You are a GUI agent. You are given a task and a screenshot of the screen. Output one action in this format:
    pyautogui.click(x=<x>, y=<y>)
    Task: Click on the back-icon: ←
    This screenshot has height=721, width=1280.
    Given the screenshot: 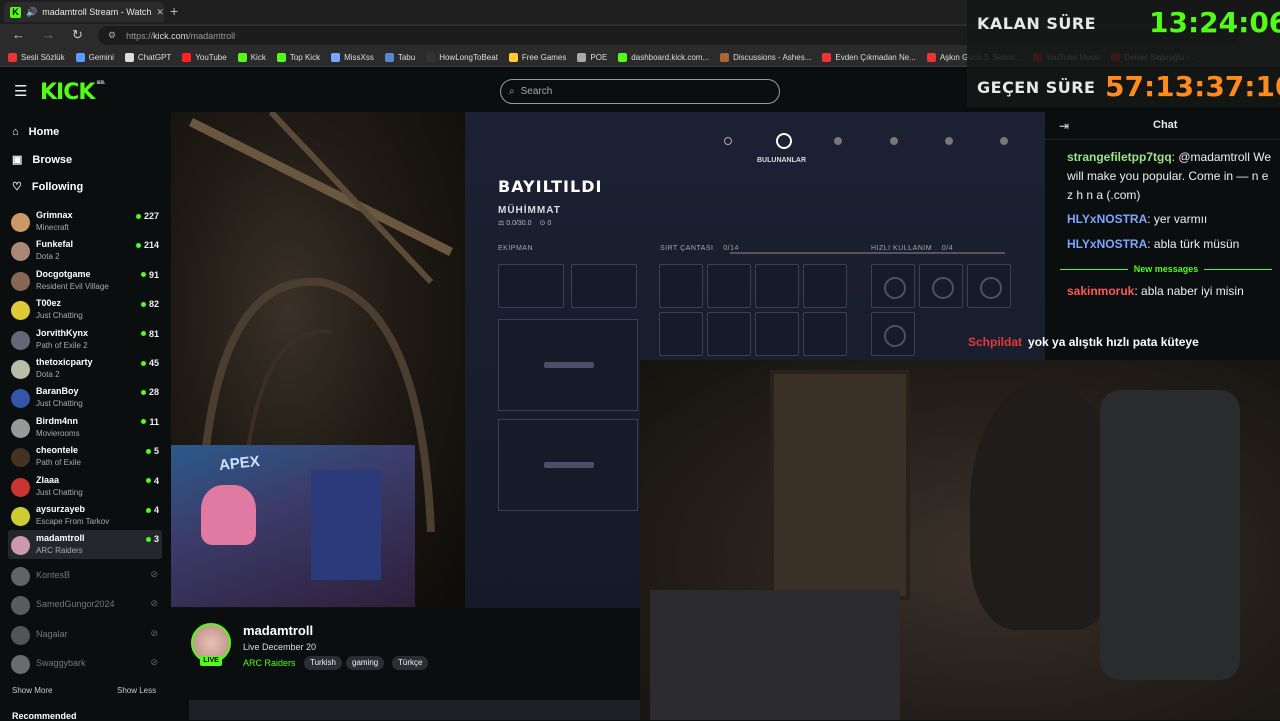 What is the action you would take?
    pyautogui.click(x=18, y=34)
    